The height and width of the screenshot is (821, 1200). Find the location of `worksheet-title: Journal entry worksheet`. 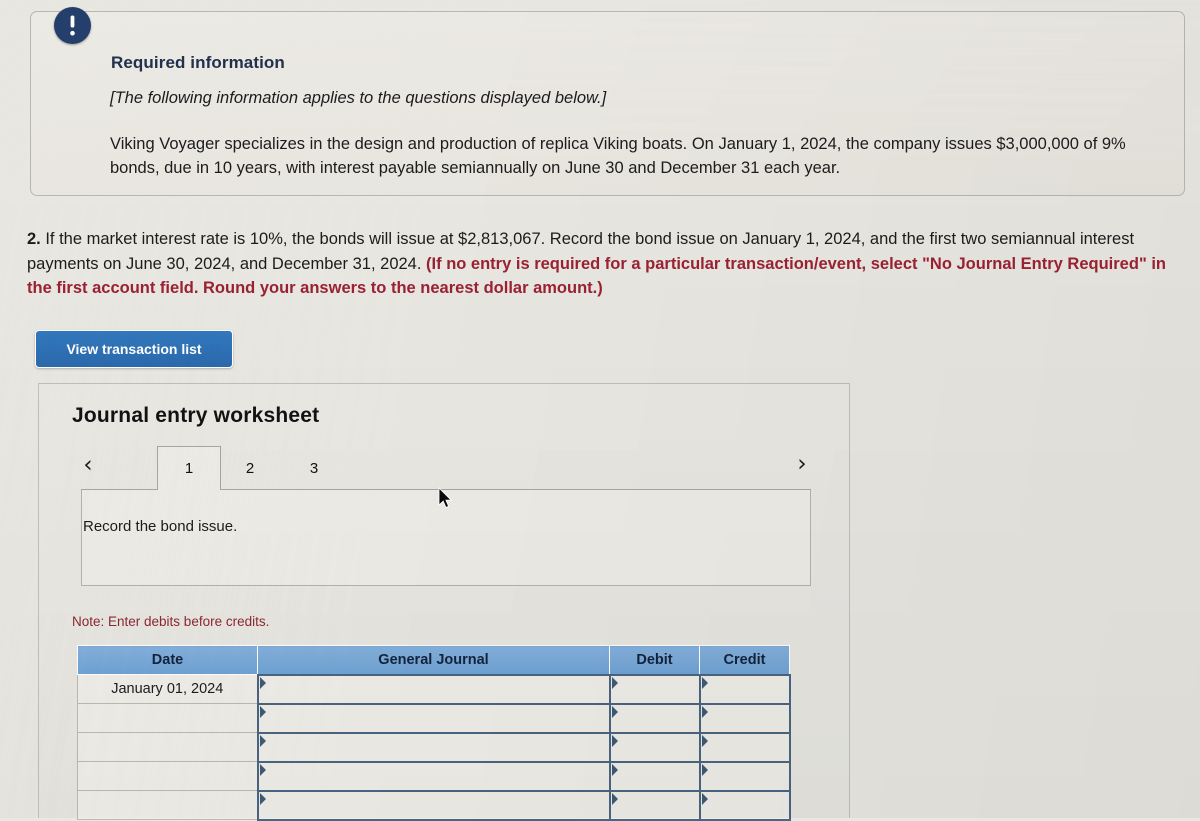

worksheet-title: Journal entry worksheet is located at coordinates (196, 415).